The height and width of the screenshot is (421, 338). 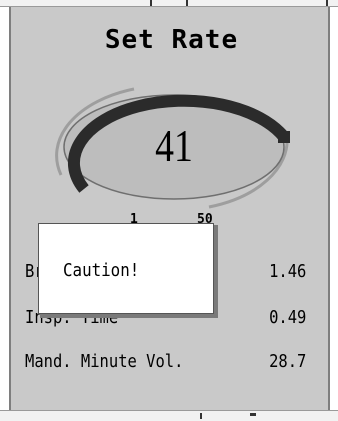 What do you see at coordinates (174, 145) in the screenshot?
I see `dial-value: 41` at bounding box center [174, 145].